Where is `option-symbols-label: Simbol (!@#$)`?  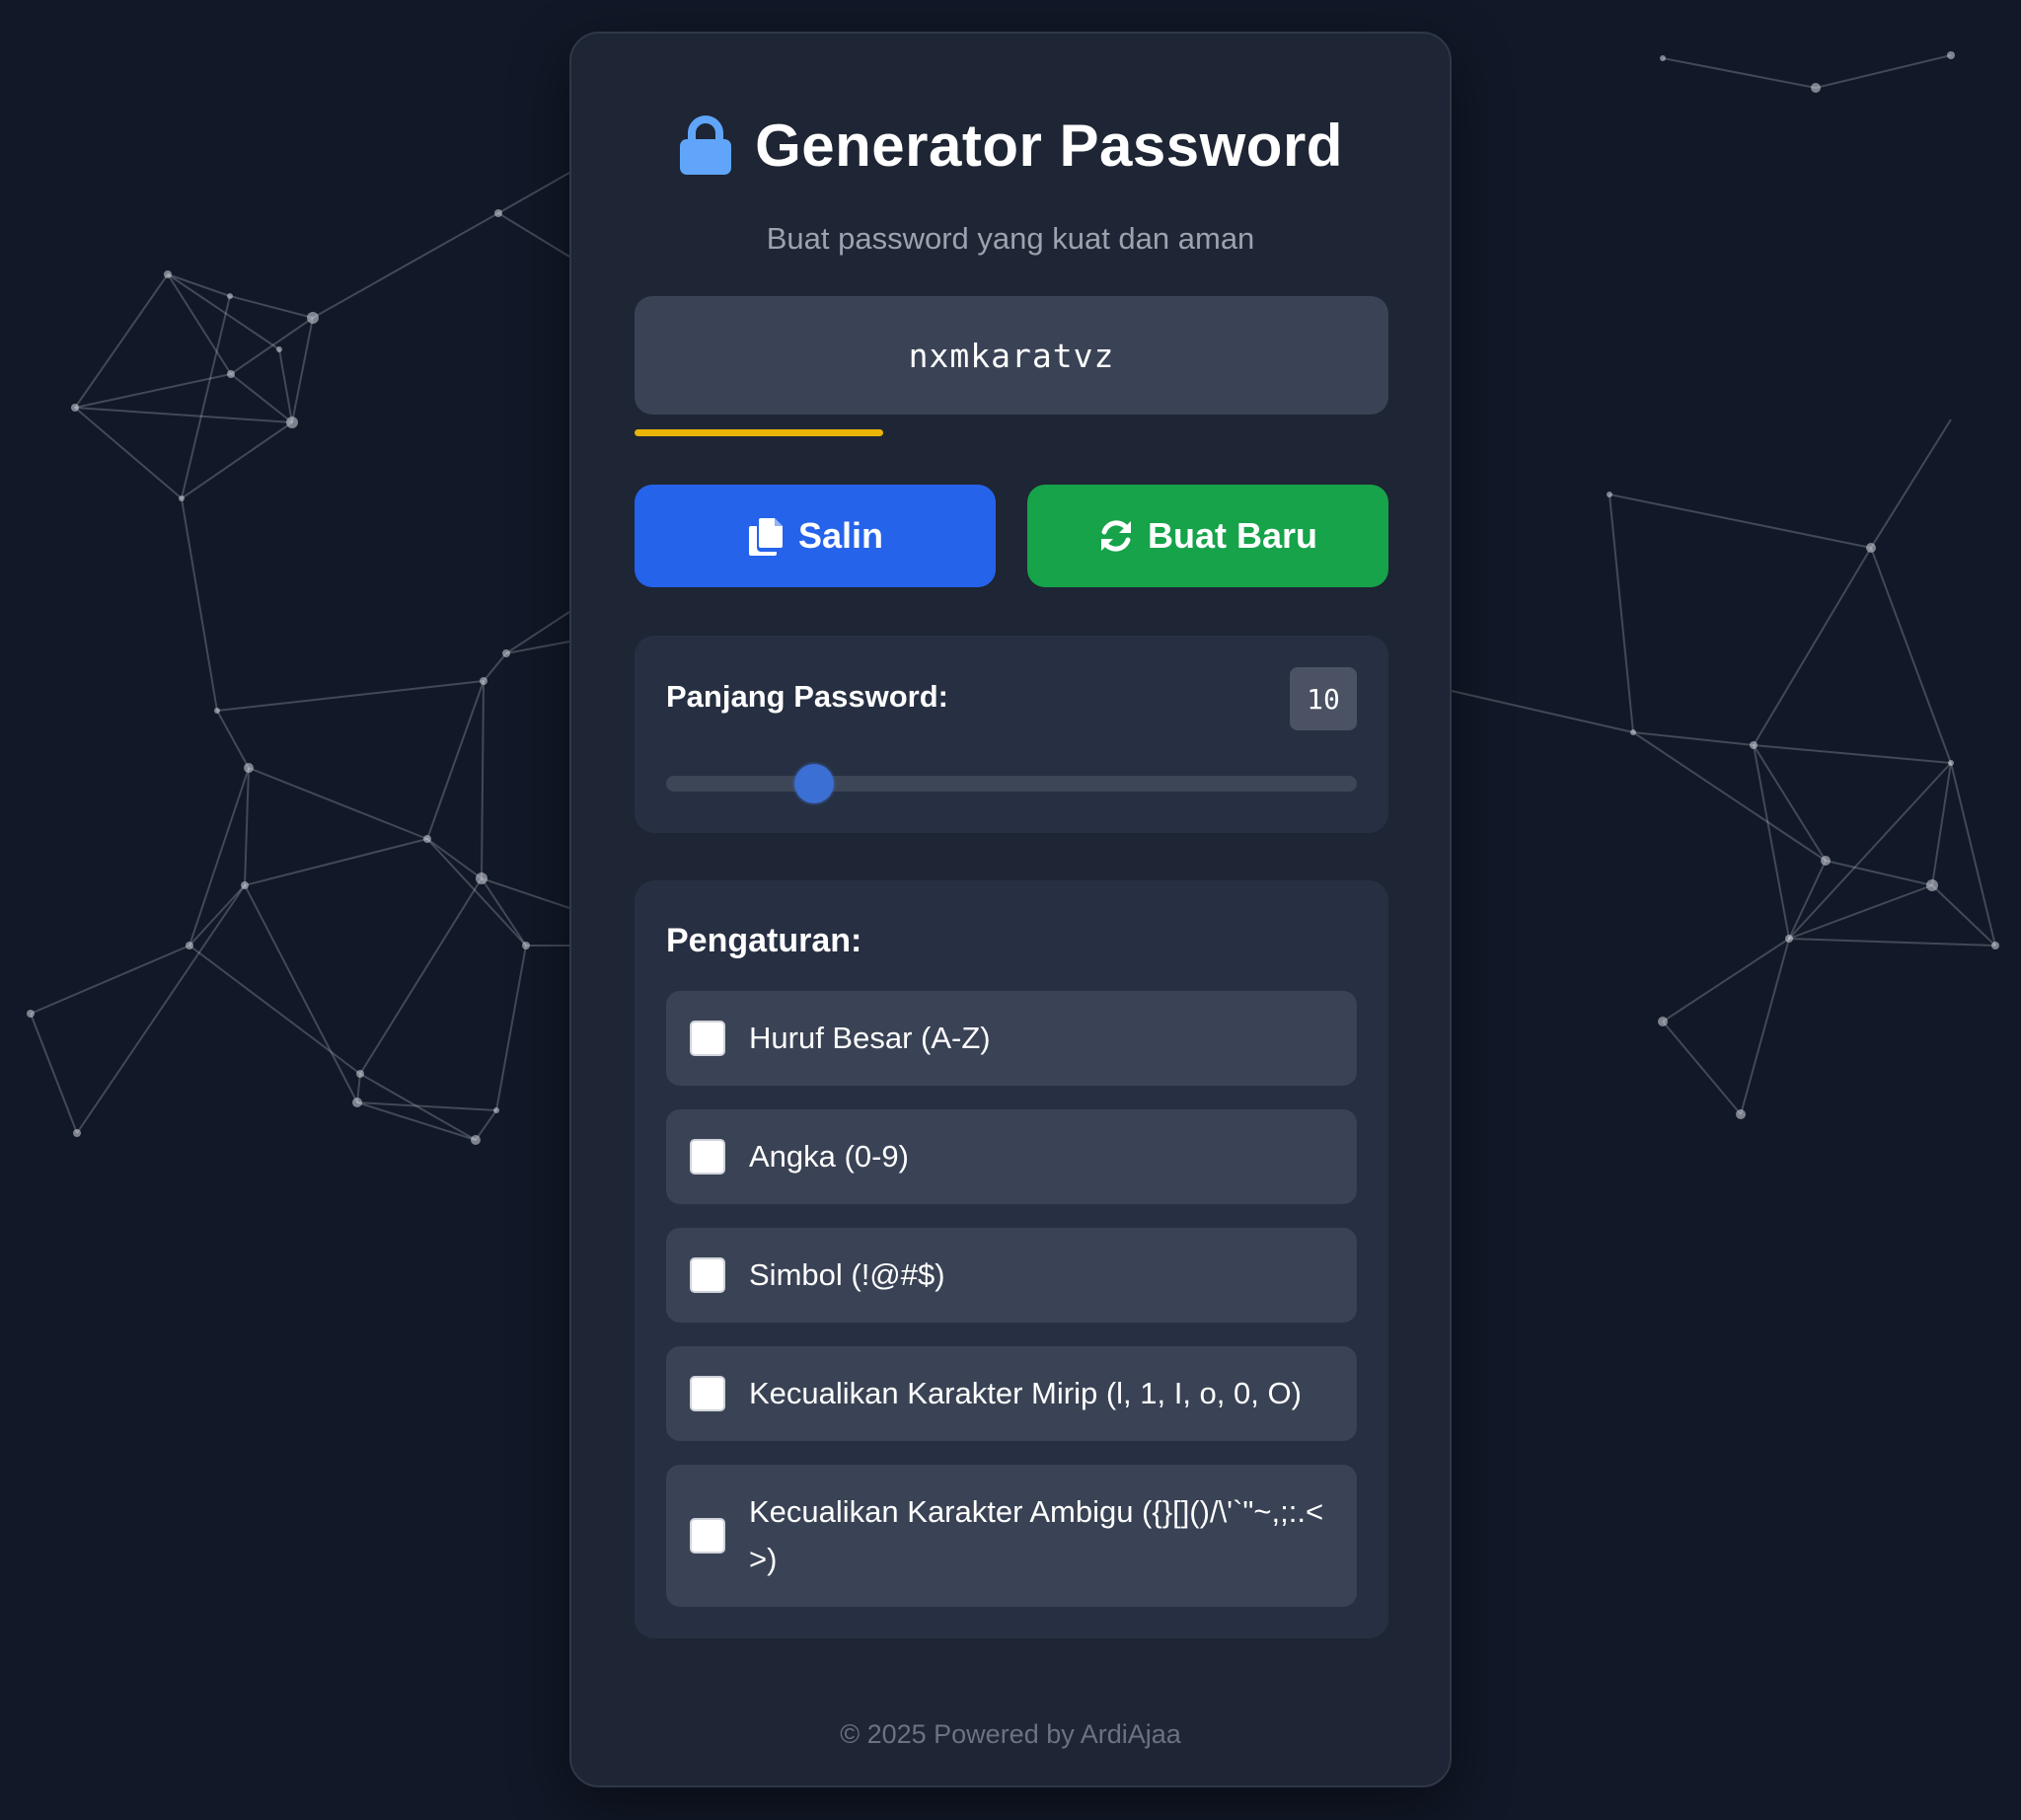
option-symbols-label: Simbol (!@#$) is located at coordinates (847, 1274).